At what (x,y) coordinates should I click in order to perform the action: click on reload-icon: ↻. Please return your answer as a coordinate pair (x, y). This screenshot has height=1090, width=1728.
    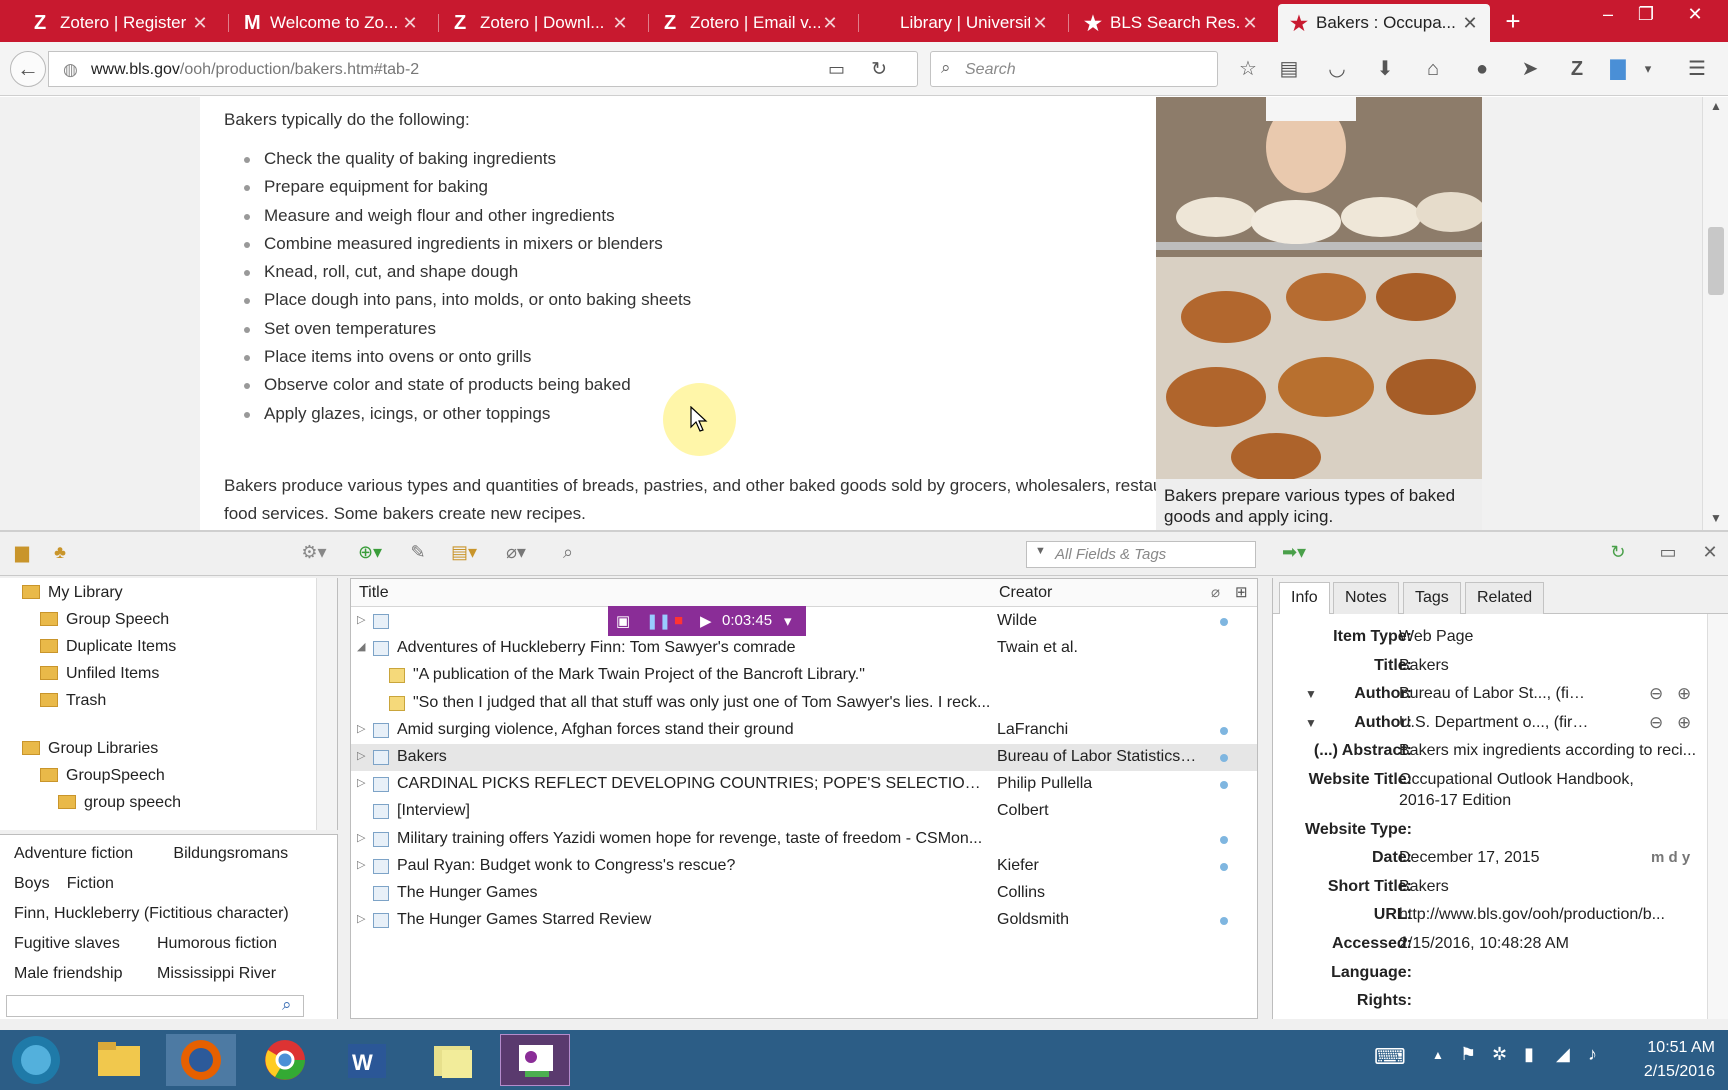
    Looking at the image, I should click on (879, 69).